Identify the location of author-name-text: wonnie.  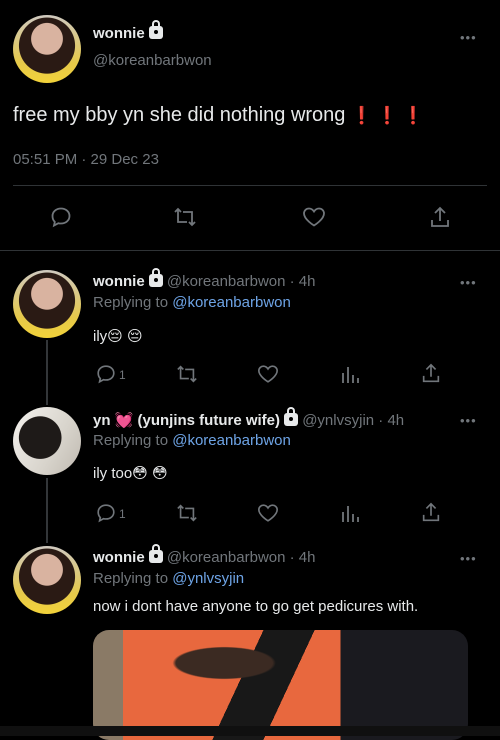
(119, 33).